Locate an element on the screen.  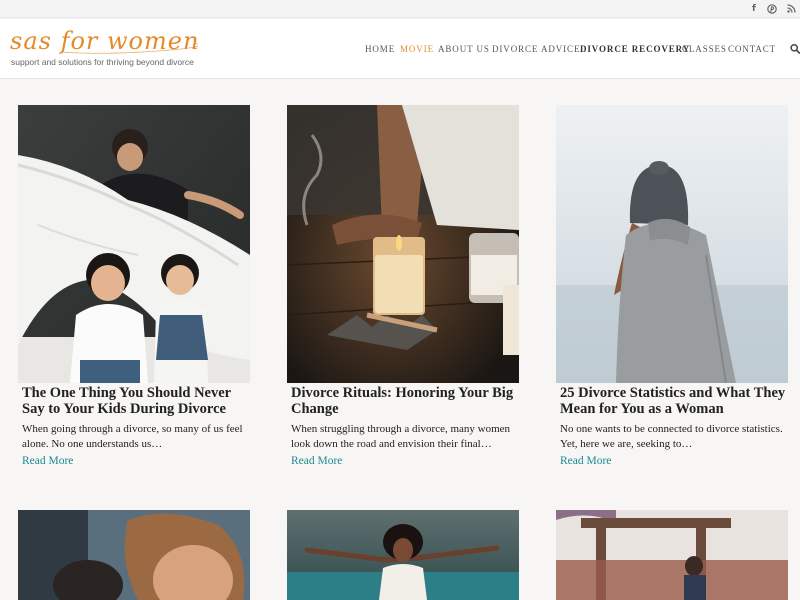
nav-movie: MOVIE is located at coordinates (417, 49).